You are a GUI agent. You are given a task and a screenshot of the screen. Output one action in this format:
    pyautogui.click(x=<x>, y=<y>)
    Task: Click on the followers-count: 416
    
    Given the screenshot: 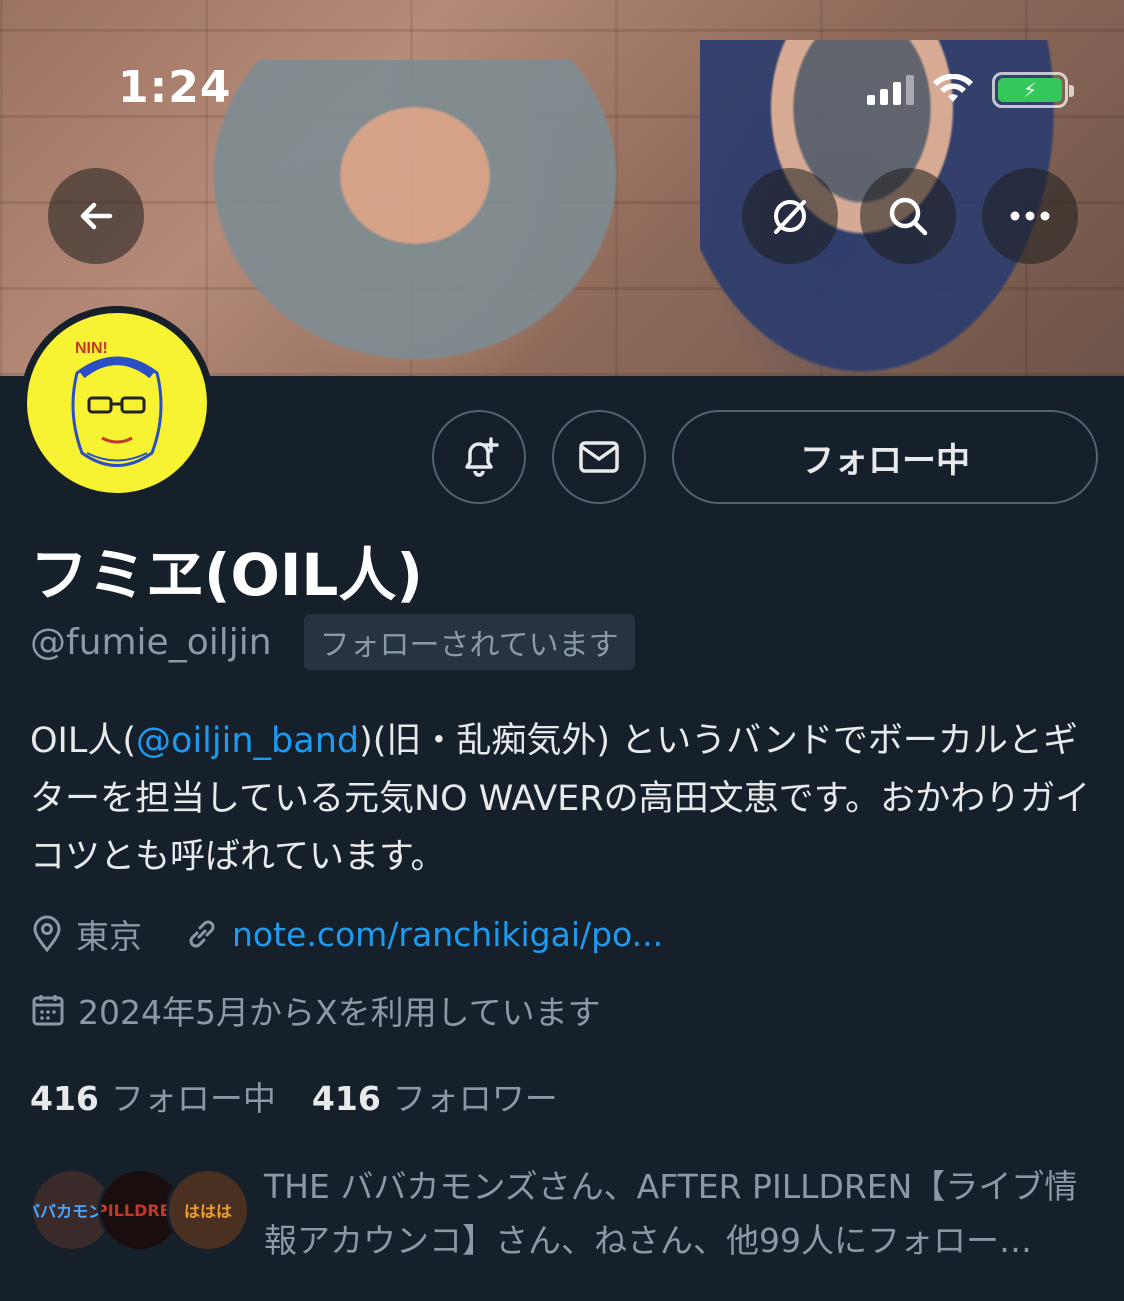 What is the action you would take?
    pyautogui.click(x=346, y=1098)
    